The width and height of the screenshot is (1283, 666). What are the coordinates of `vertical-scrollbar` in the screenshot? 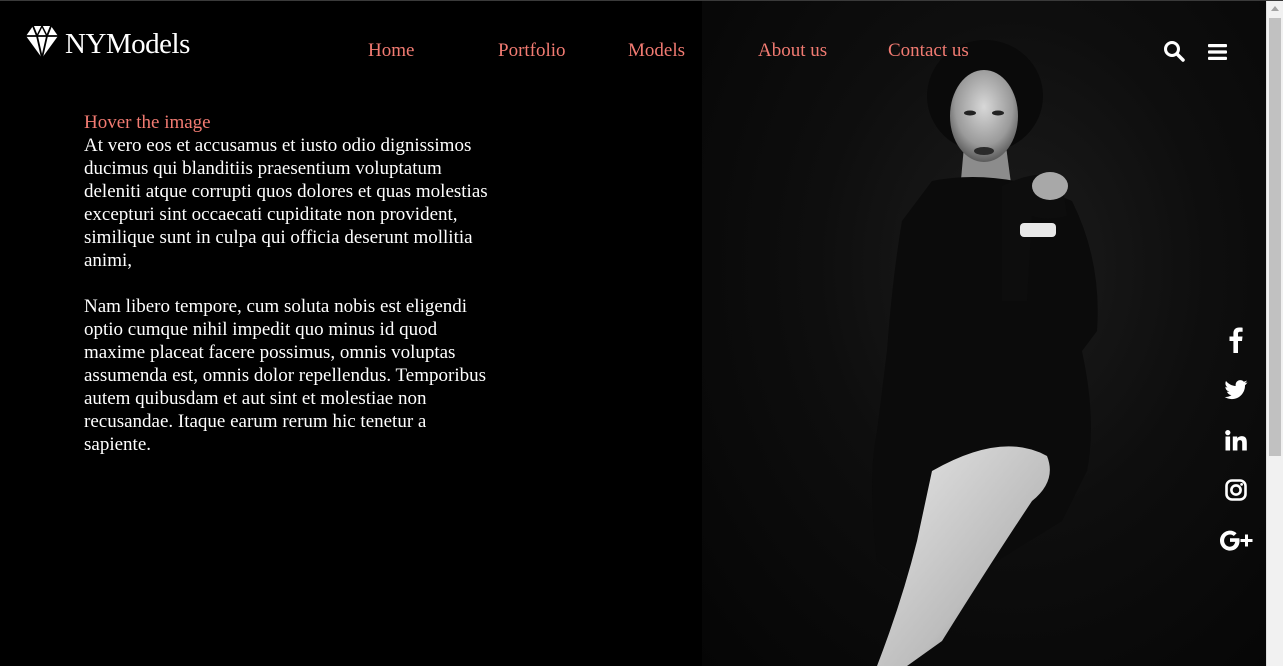 It's located at (1274, 333).